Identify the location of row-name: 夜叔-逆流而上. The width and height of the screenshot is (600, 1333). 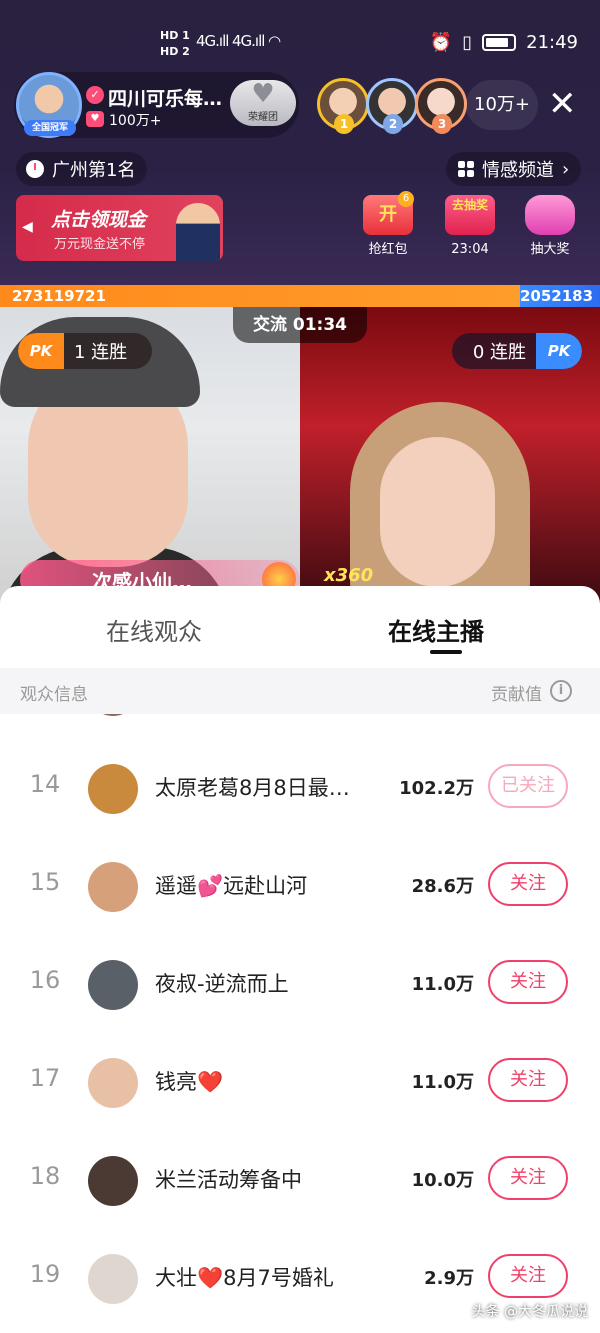
(222, 984).